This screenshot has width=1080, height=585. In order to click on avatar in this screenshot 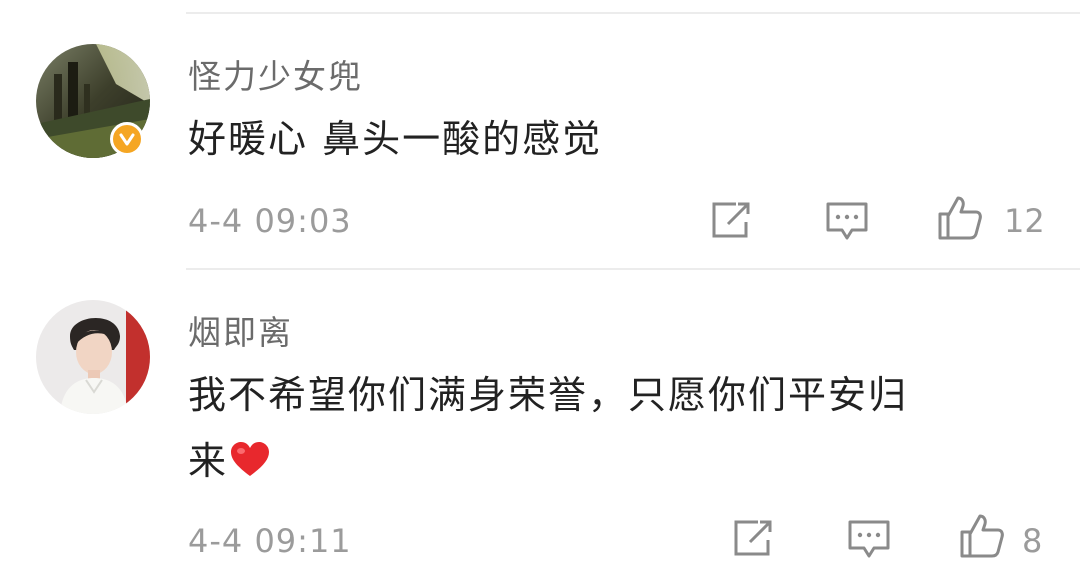, I will do `click(93, 357)`.